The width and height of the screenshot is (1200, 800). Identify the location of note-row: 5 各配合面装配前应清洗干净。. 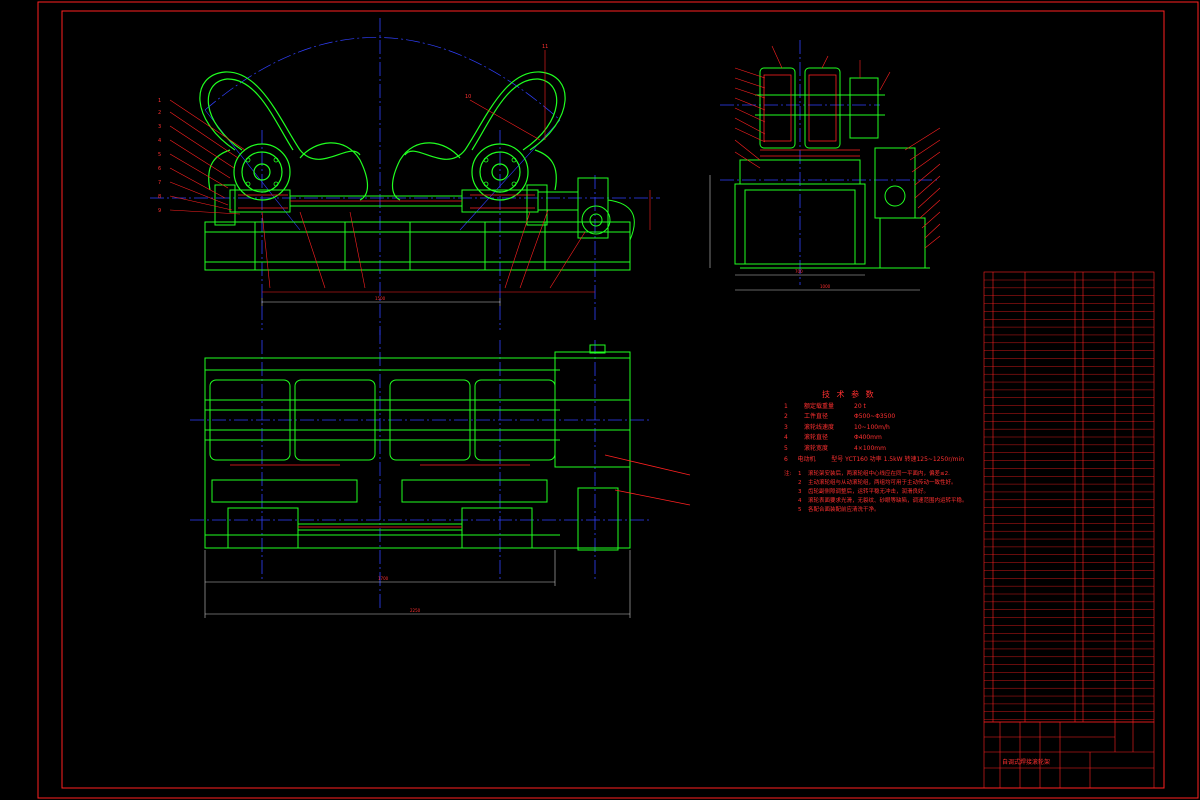
(839, 510).